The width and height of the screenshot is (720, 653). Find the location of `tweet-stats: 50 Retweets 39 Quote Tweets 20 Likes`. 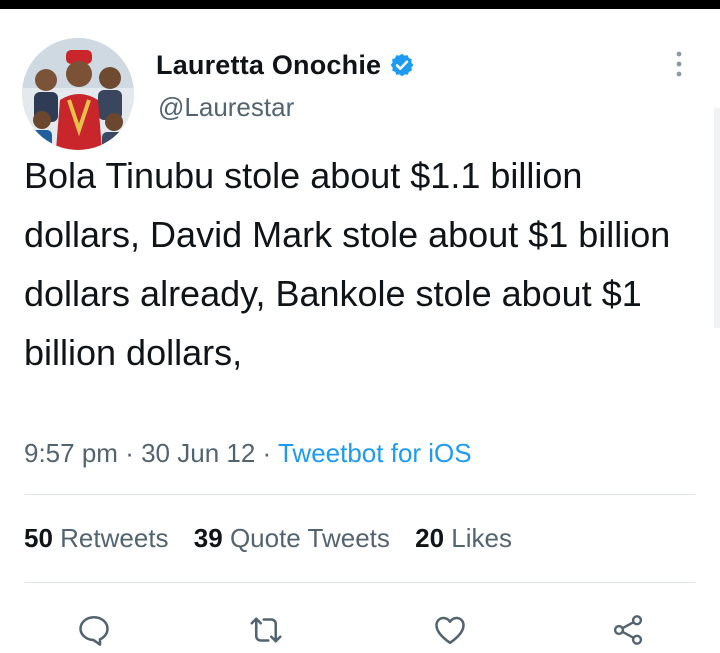

tweet-stats: 50 Retweets 39 Quote Tweets 20 Likes is located at coordinates (277, 538).